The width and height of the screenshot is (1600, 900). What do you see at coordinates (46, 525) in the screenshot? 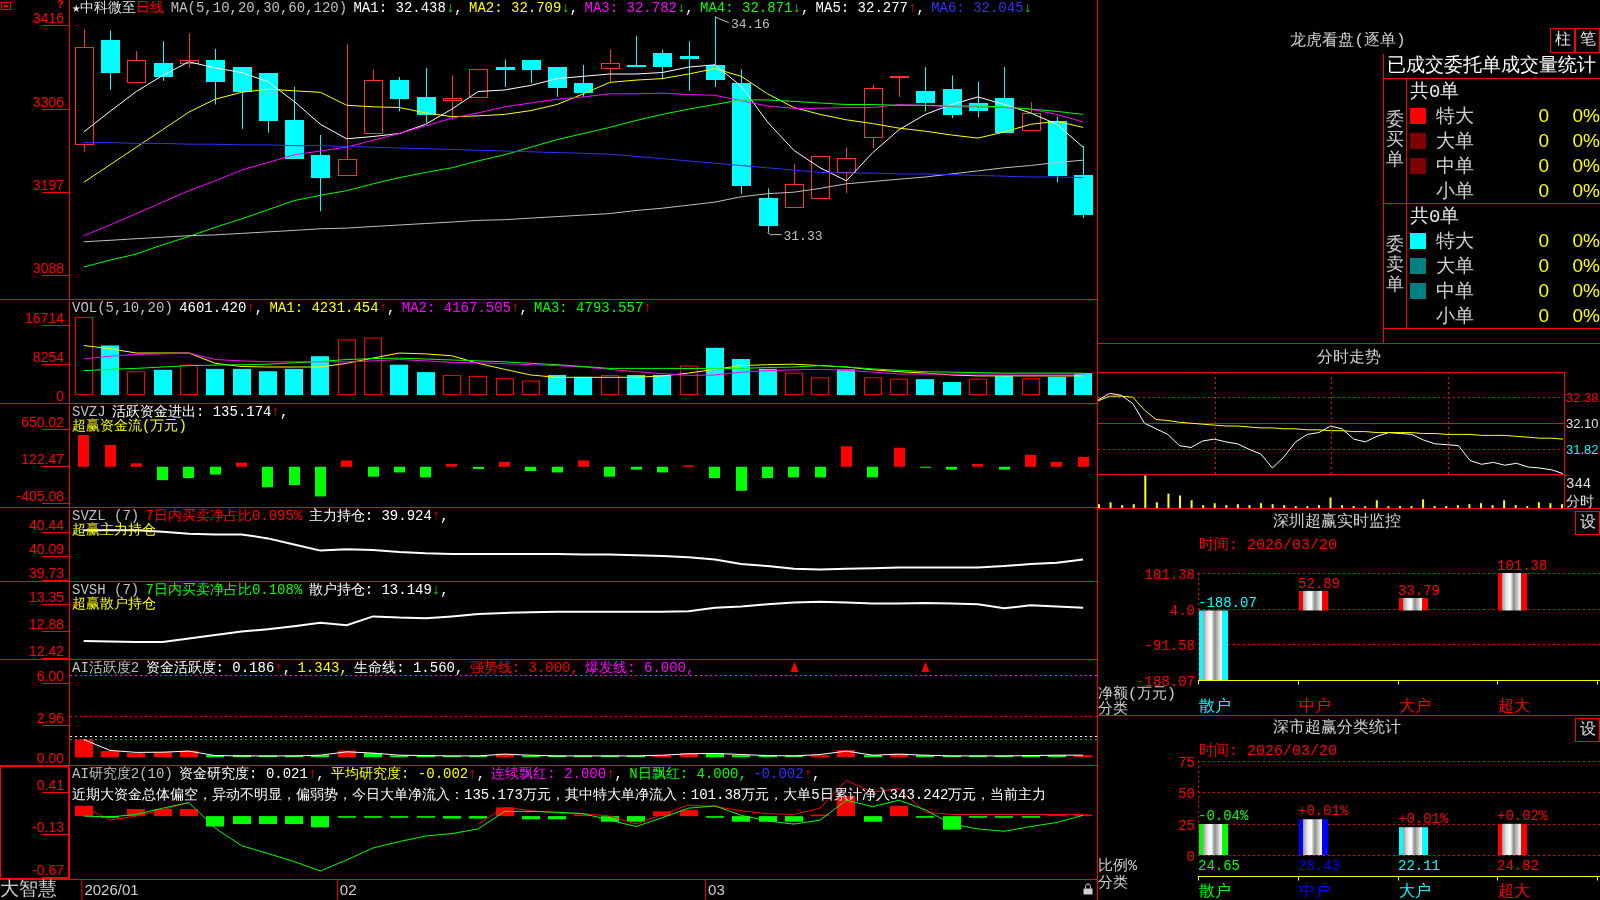
I see `y-axis-label: 40.44` at bounding box center [46, 525].